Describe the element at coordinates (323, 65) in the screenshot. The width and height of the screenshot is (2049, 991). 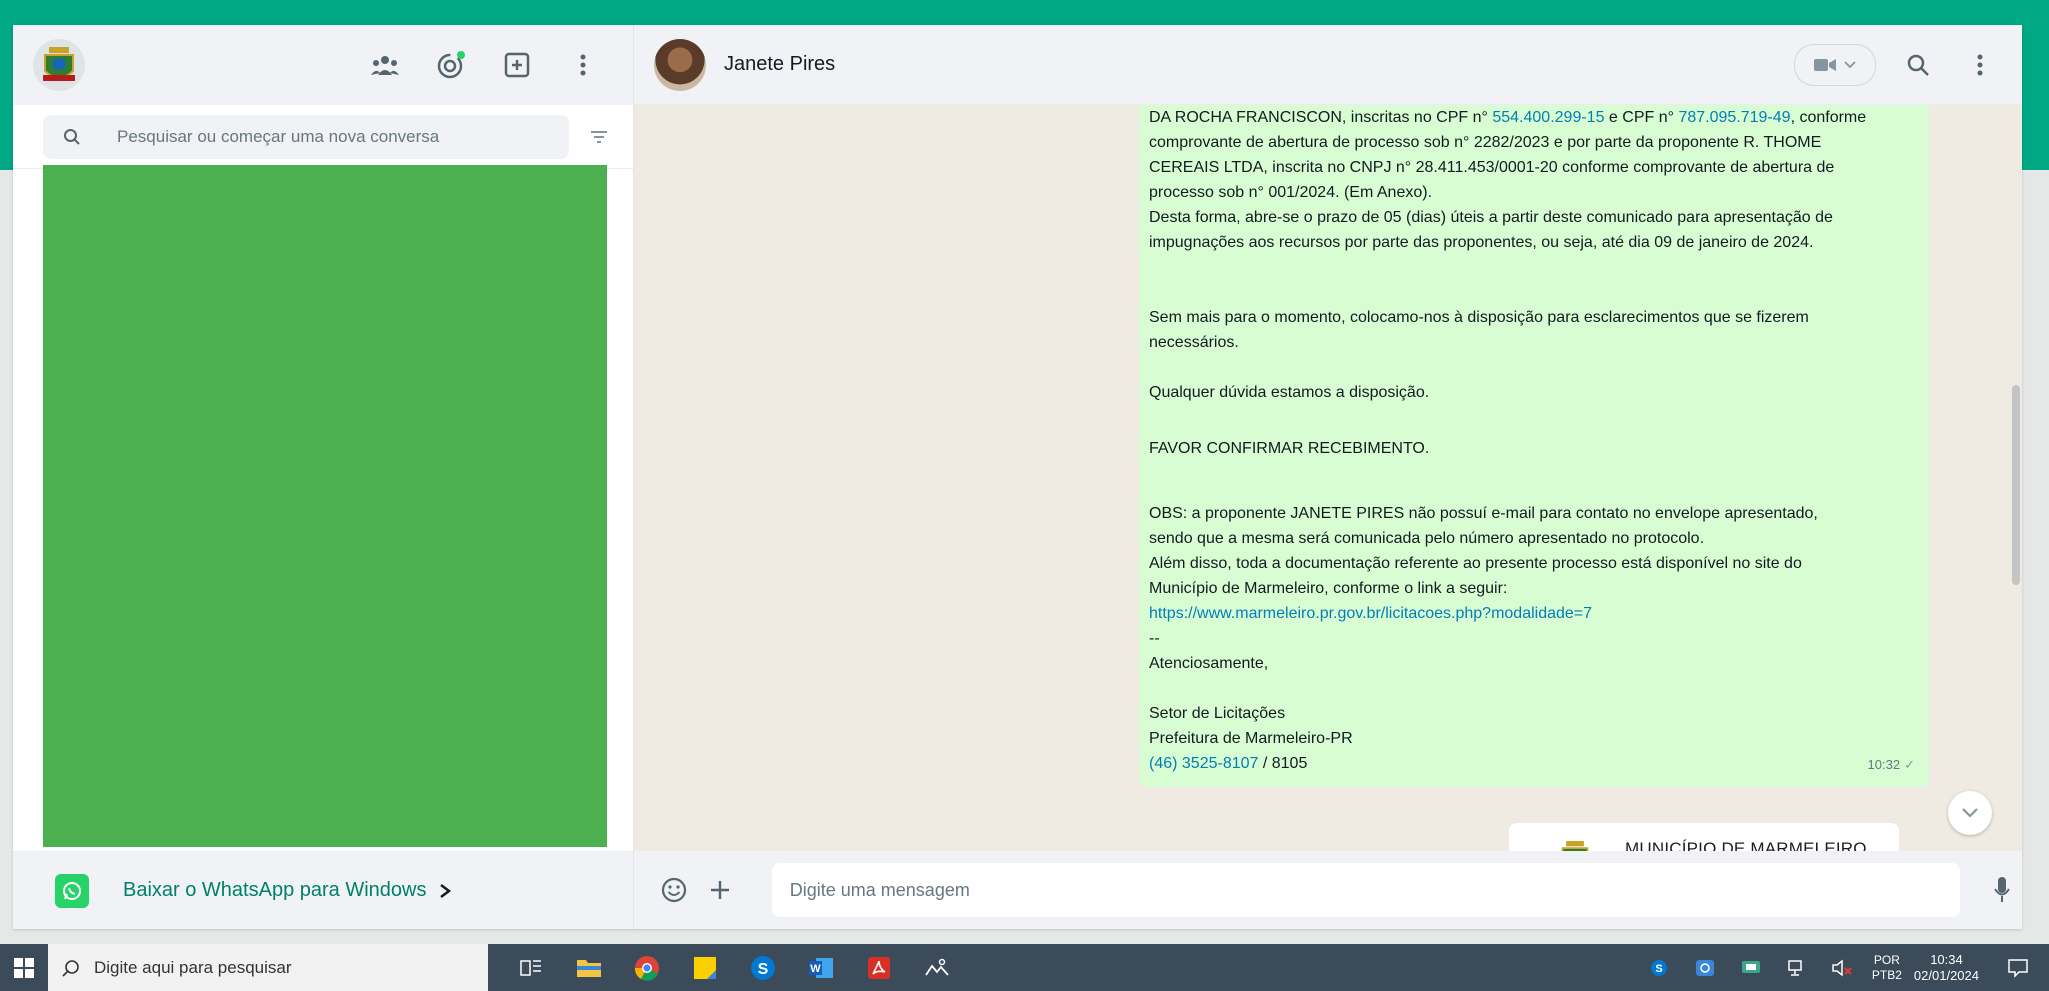
I see `left-header` at that location.